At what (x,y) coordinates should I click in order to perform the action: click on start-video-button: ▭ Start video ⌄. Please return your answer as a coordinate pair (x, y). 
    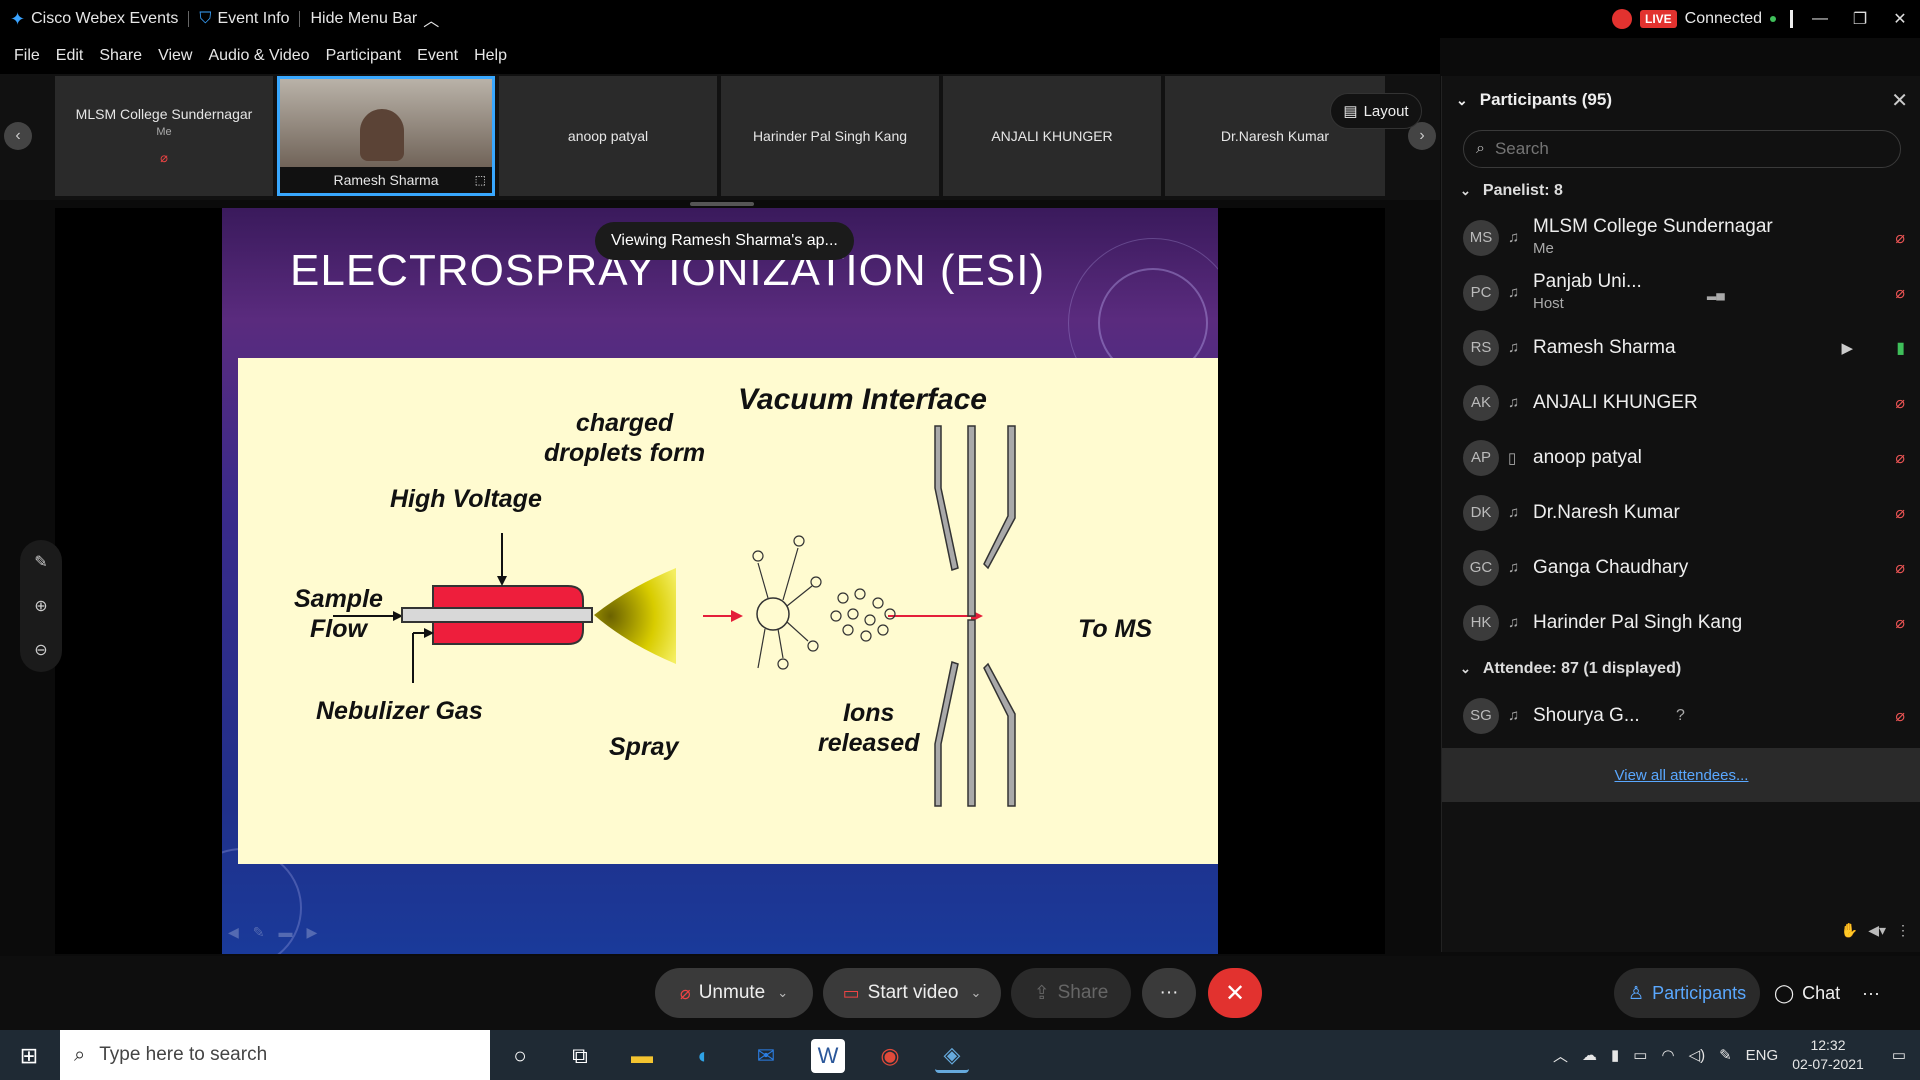
    Looking at the image, I should click on (912, 993).